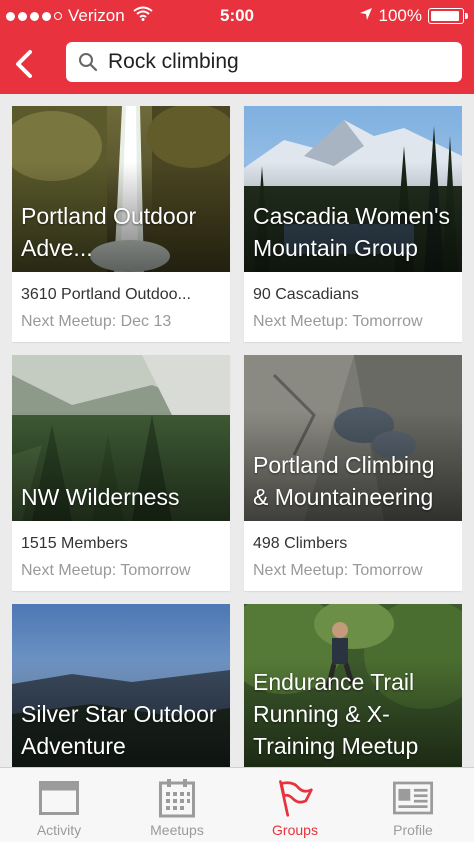 This screenshot has width=474, height=842. Describe the element at coordinates (264, 62) in the screenshot. I see `search-input: Rock climbing` at that location.